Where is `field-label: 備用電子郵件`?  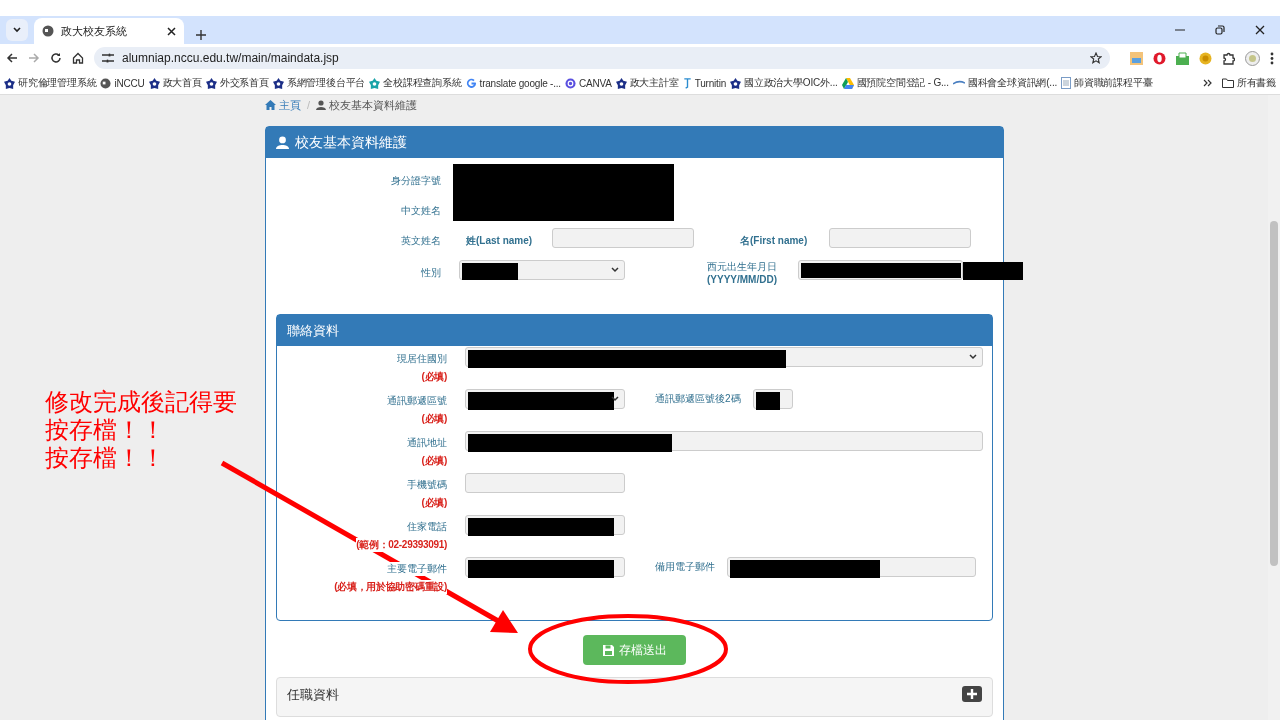
field-label: 備用電子郵件 is located at coordinates (685, 567).